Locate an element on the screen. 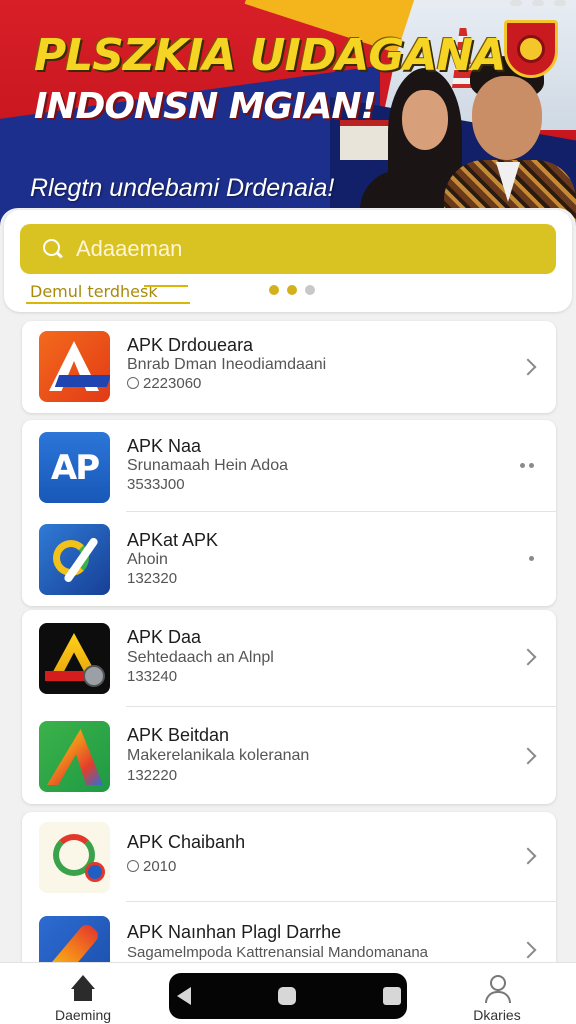 Image resolution: width=576 pixels, height=1024 pixels. app-title: APK Naa is located at coordinates (164, 446).